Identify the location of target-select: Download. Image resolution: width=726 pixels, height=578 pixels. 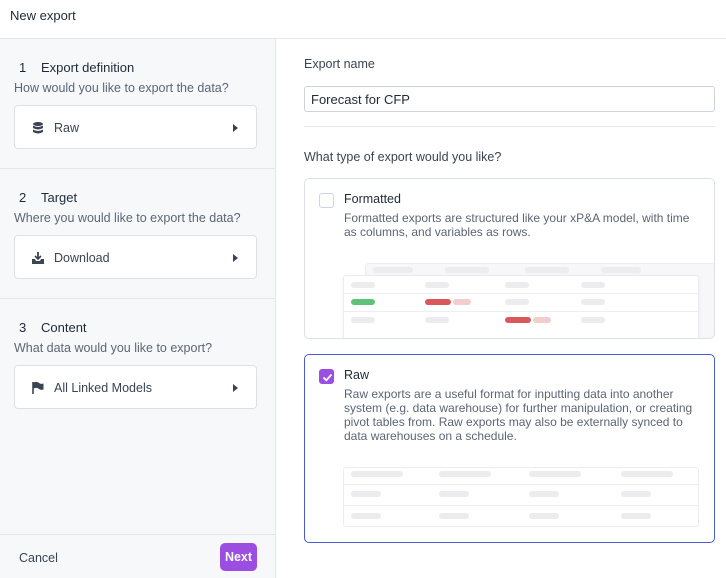
(135, 257).